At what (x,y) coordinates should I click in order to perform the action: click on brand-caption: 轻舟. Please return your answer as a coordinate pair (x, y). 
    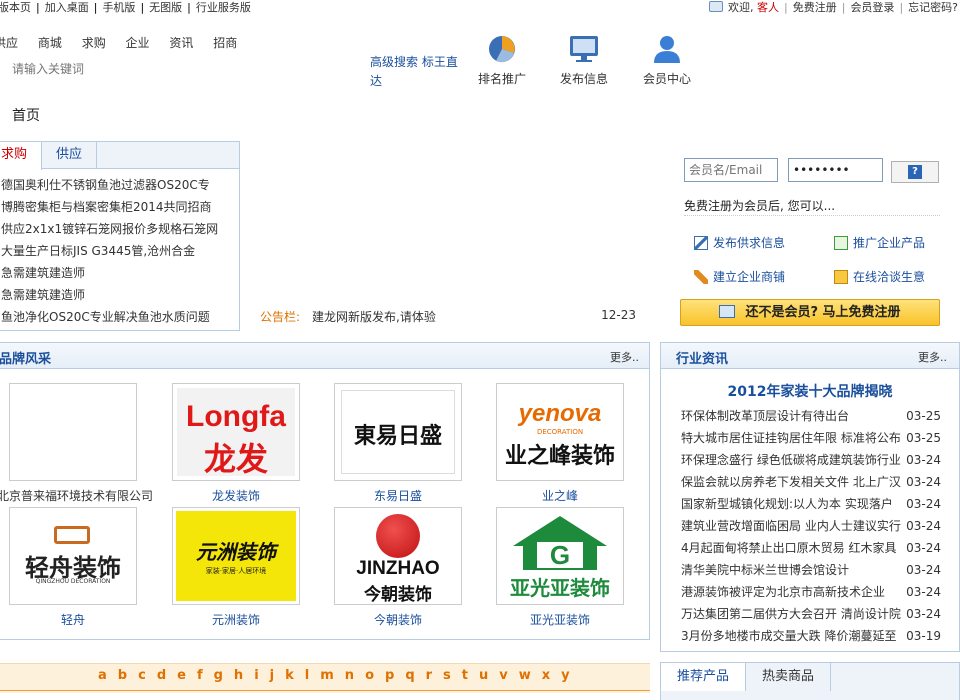
    Looking at the image, I should click on (73, 619).